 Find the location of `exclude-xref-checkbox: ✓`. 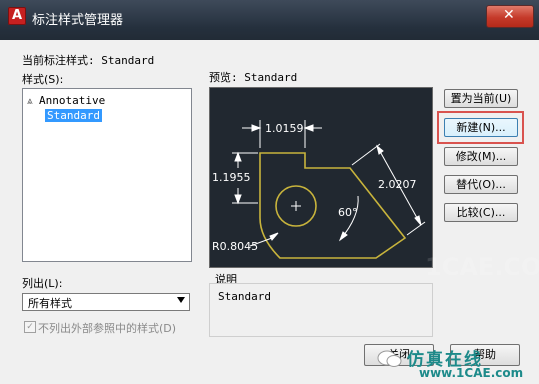

exclude-xref-checkbox: ✓ is located at coordinates (30, 327).